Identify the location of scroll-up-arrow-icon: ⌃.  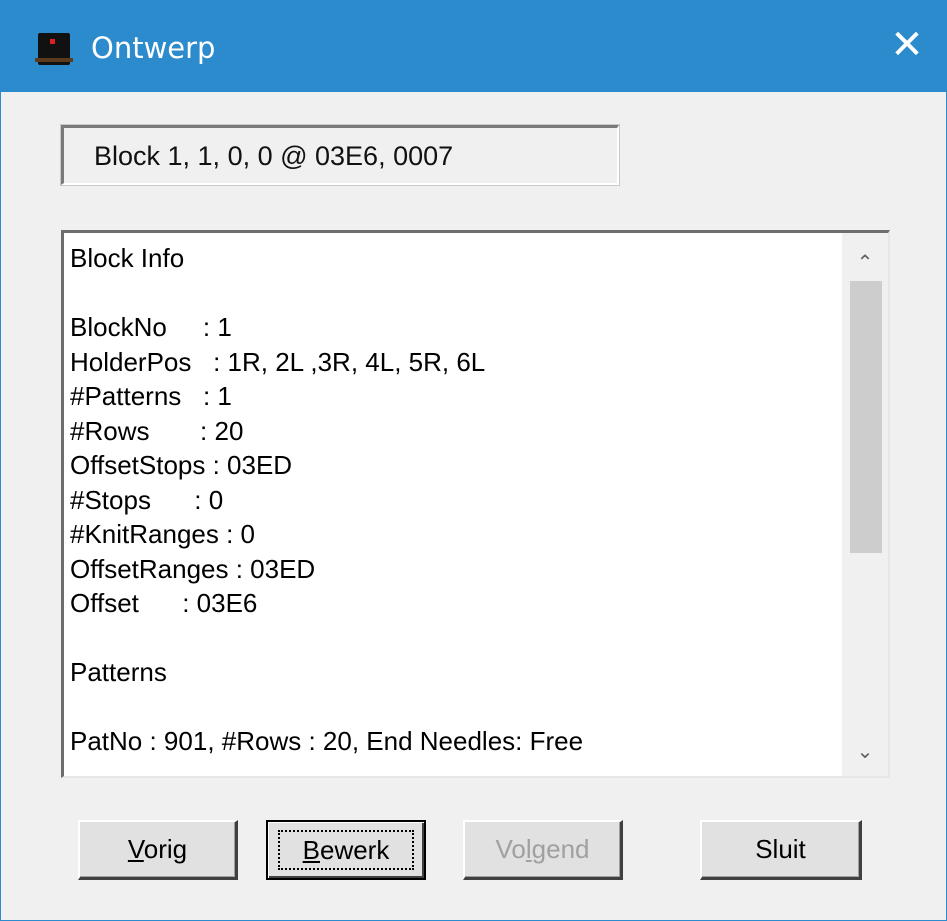
(865, 262).